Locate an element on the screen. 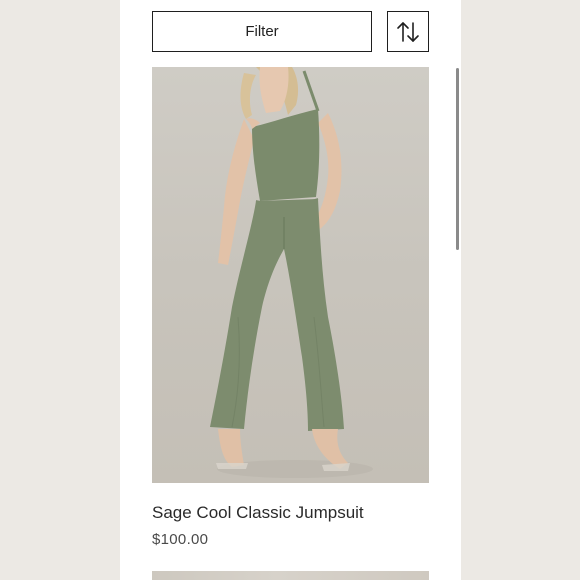 The height and width of the screenshot is (580, 580). sort-button is located at coordinates (408, 31).